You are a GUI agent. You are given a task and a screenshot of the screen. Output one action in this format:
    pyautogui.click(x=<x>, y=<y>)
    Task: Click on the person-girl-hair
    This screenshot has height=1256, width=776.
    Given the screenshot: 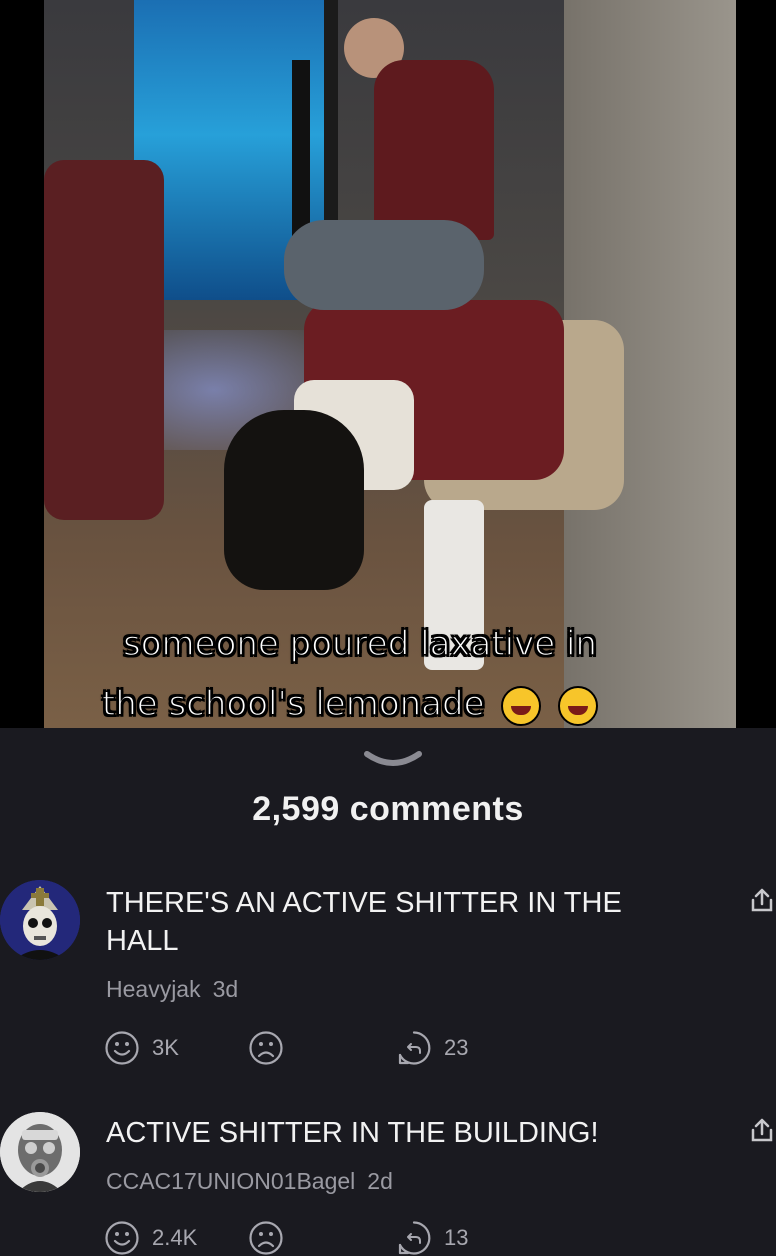 What is the action you would take?
    pyautogui.click(x=294, y=500)
    